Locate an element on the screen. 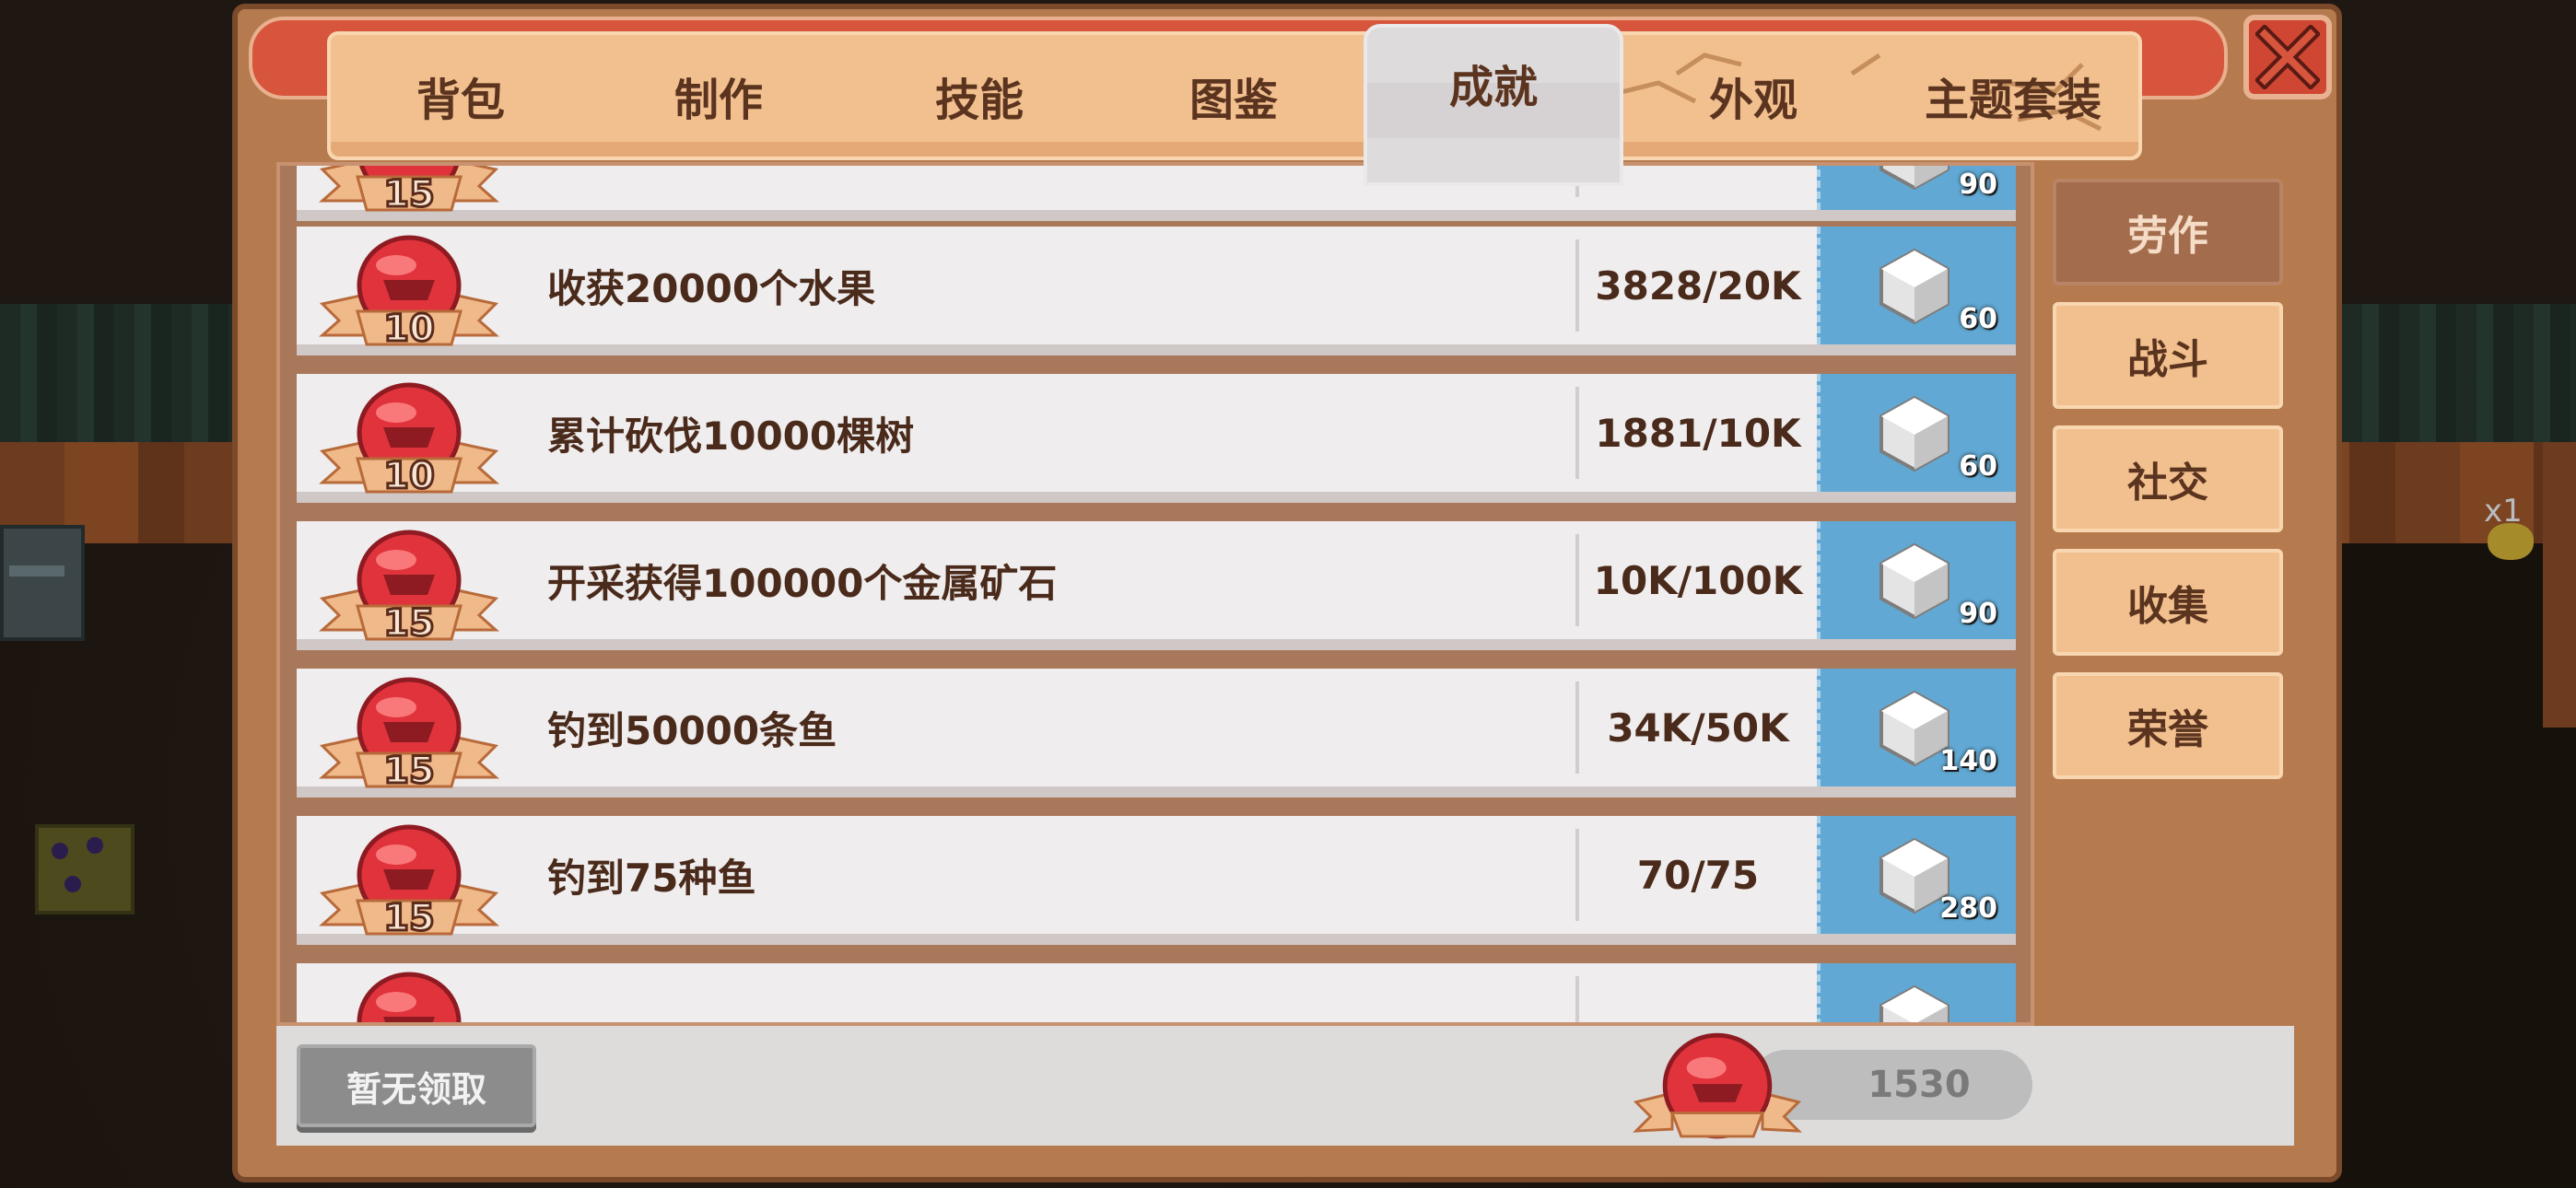  claim-label: 暂无领取 is located at coordinates (415, 1089).